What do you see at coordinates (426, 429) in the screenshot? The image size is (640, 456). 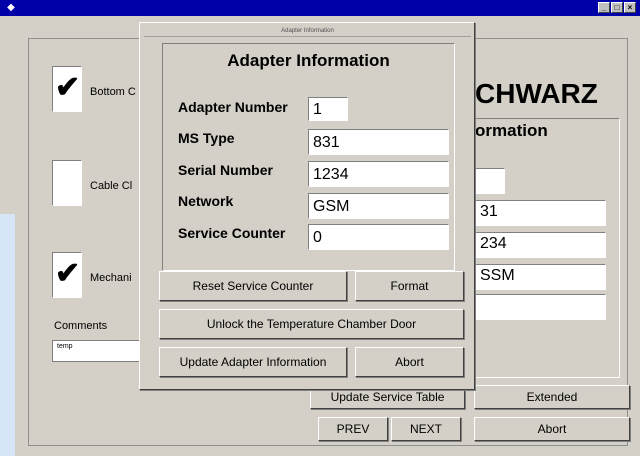 I see `next-button: NEXT` at bounding box center [426, 429].